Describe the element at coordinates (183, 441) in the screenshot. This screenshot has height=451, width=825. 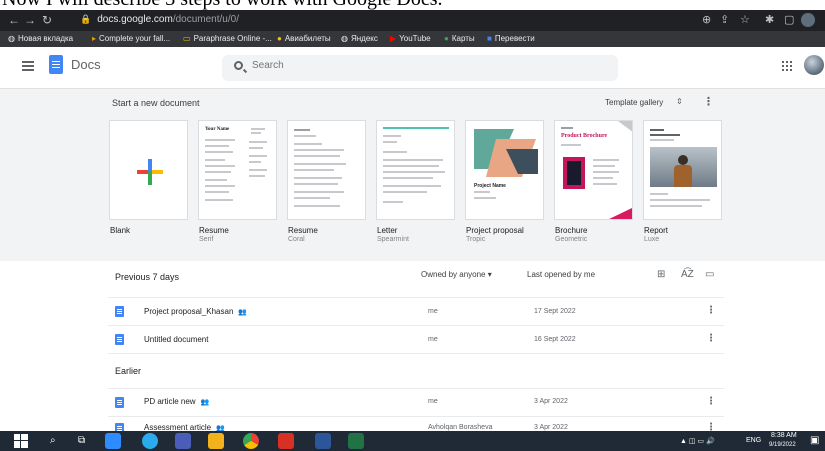
I see `calendar-app-icon` at that location.